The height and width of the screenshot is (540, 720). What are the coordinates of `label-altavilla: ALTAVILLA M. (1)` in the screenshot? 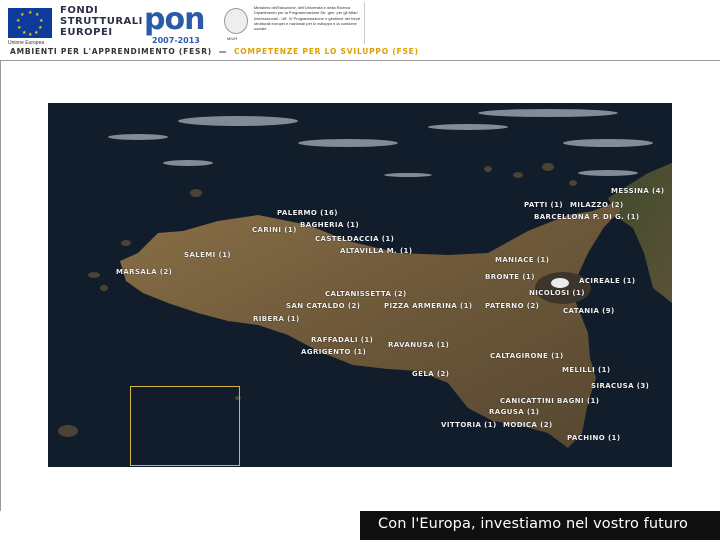 It's located at (376, 251).